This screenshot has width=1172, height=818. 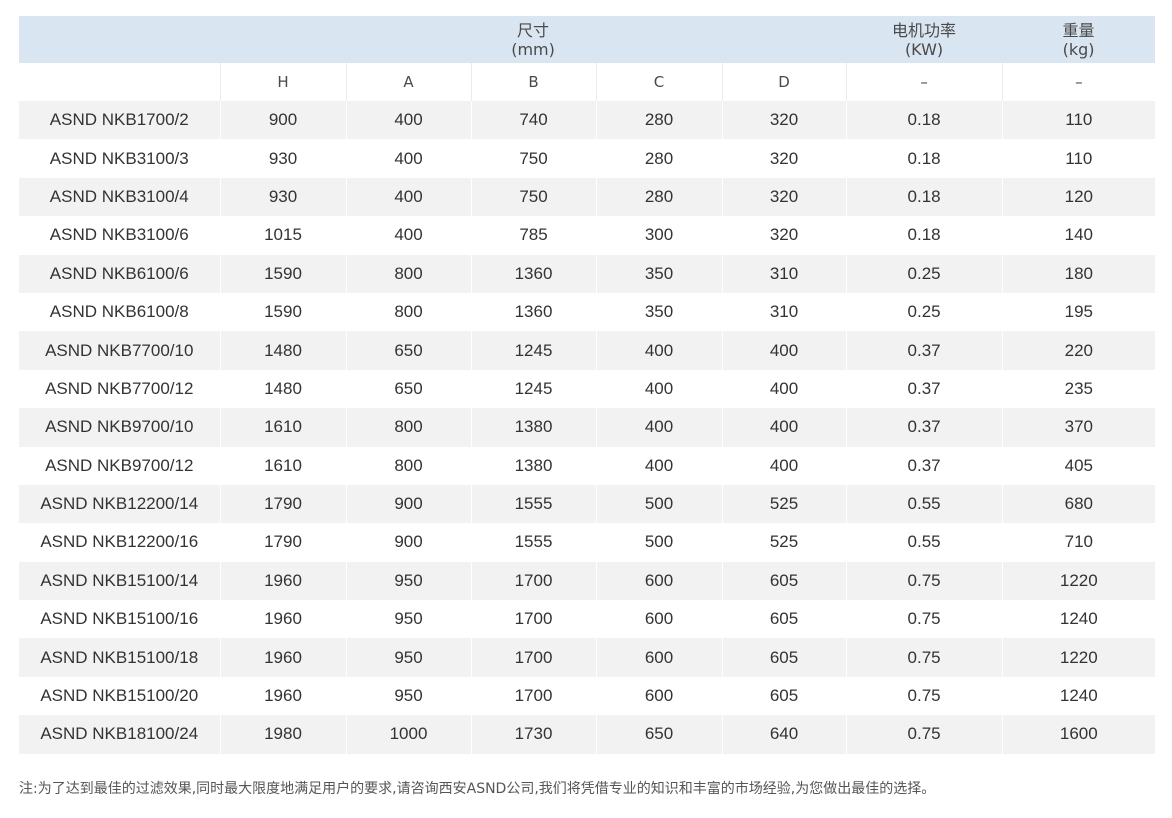 I want to click on header-row: 尺寸 (mm) 电机功率 (KW) 重量 (kg), so click(x=587, y=39).